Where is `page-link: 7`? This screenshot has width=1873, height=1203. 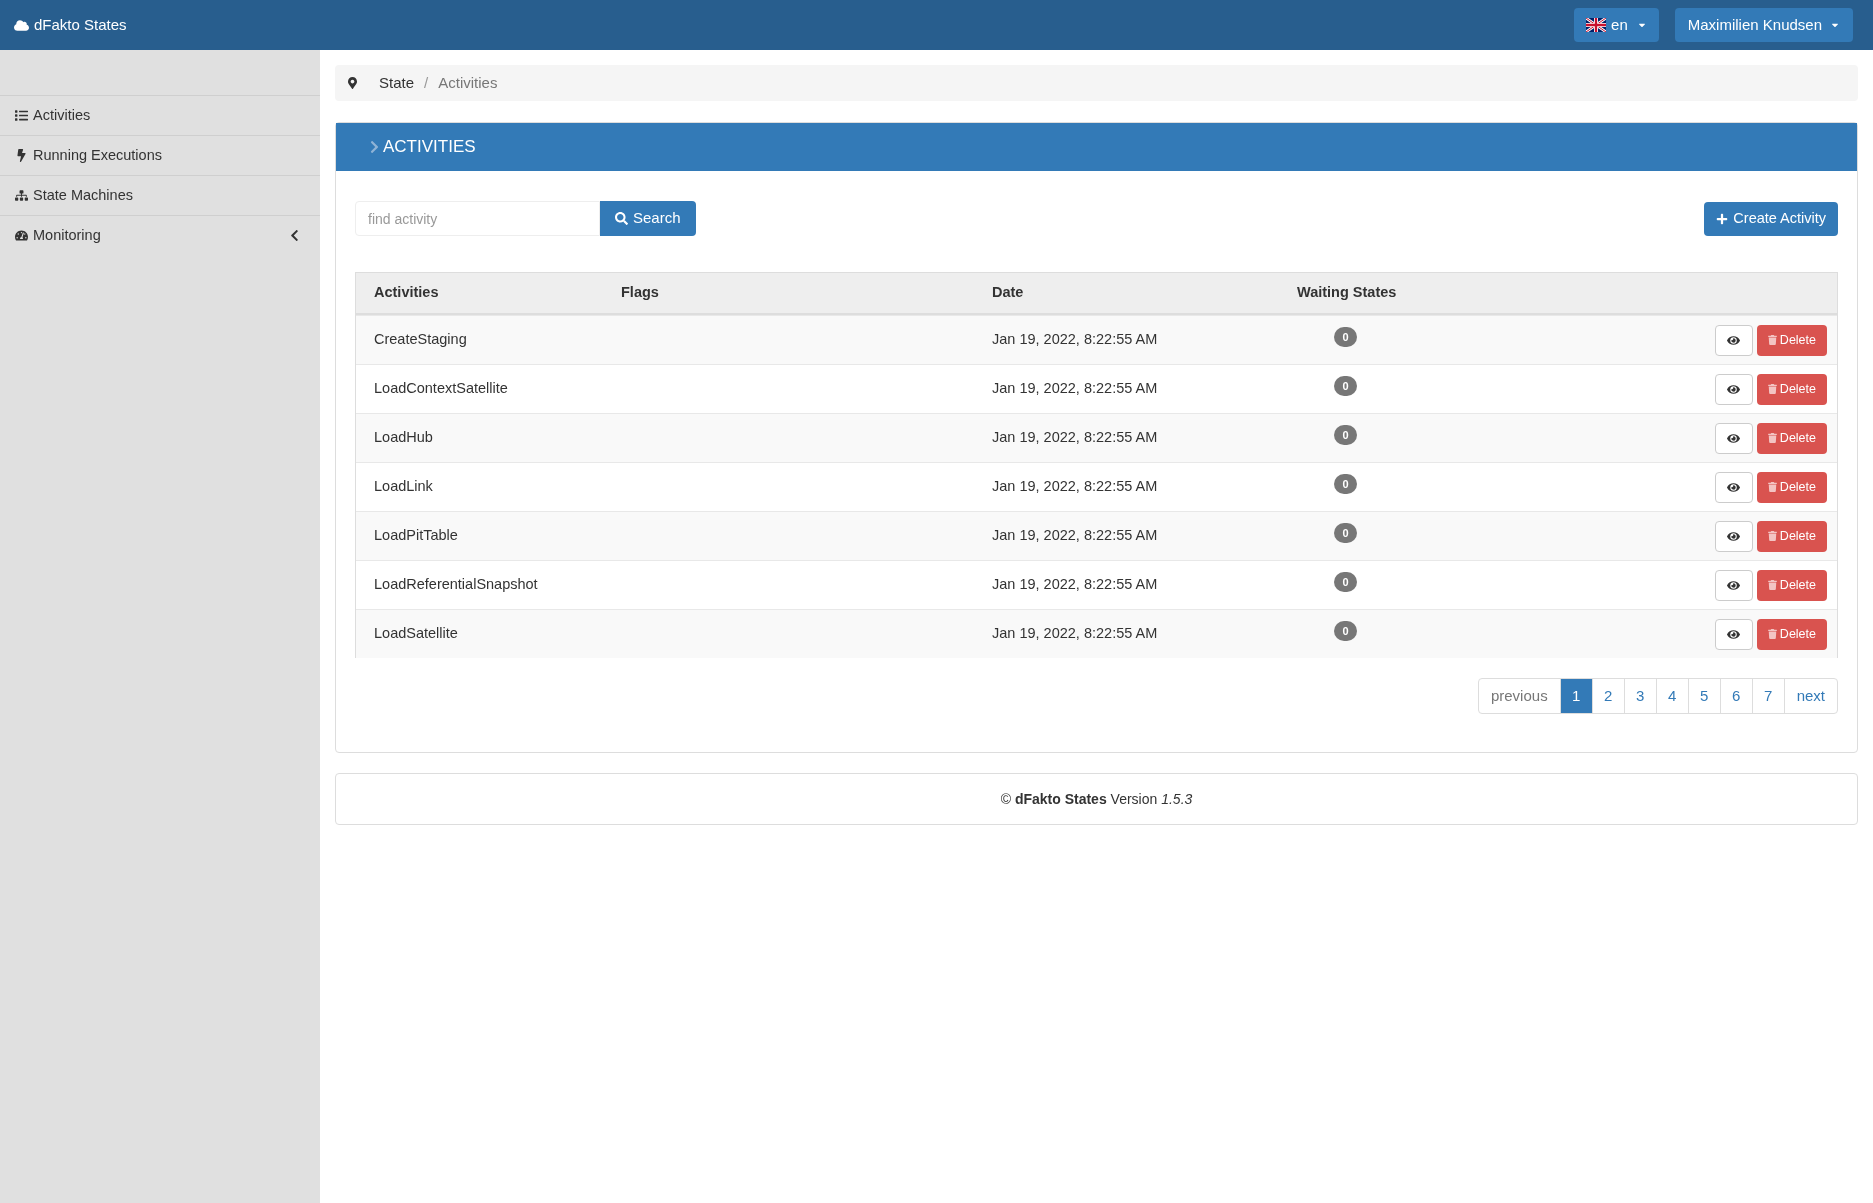 page-link: 7 is located at coordinates (1767, 696).